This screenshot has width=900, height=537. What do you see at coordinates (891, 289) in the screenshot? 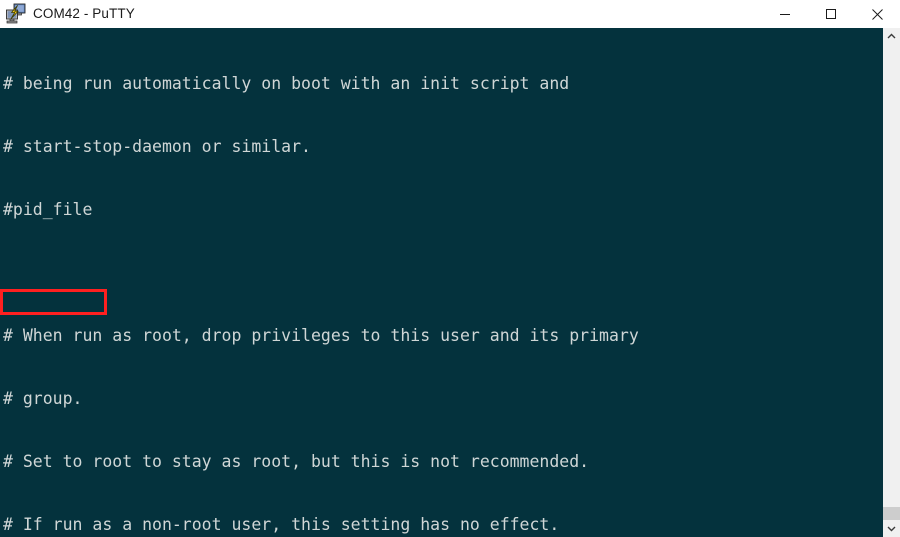
I see `scrollbar-track` at bounding box center [891, 289].